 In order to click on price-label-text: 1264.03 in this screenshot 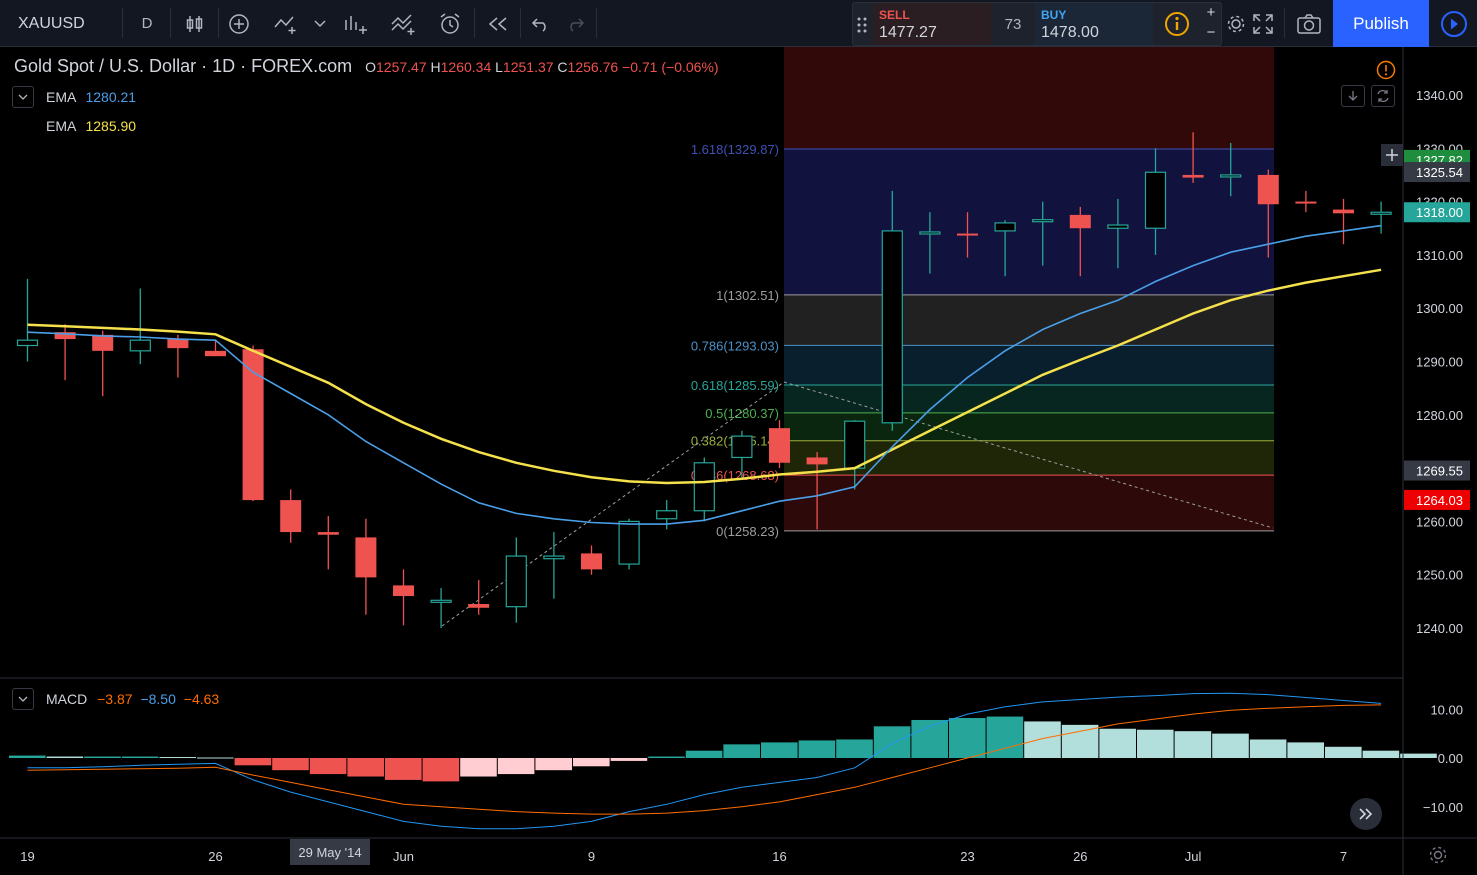, I will do `click(1439, 500)`.